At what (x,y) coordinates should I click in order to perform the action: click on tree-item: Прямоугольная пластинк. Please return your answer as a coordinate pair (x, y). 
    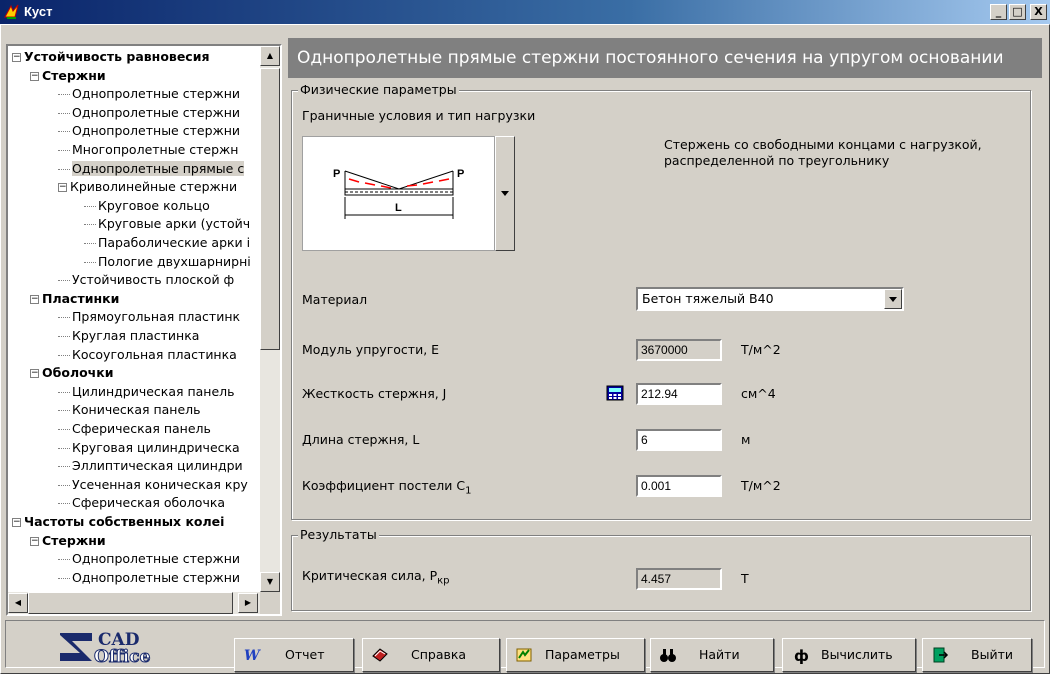
    Looking at the image, I should click on (149, 317).